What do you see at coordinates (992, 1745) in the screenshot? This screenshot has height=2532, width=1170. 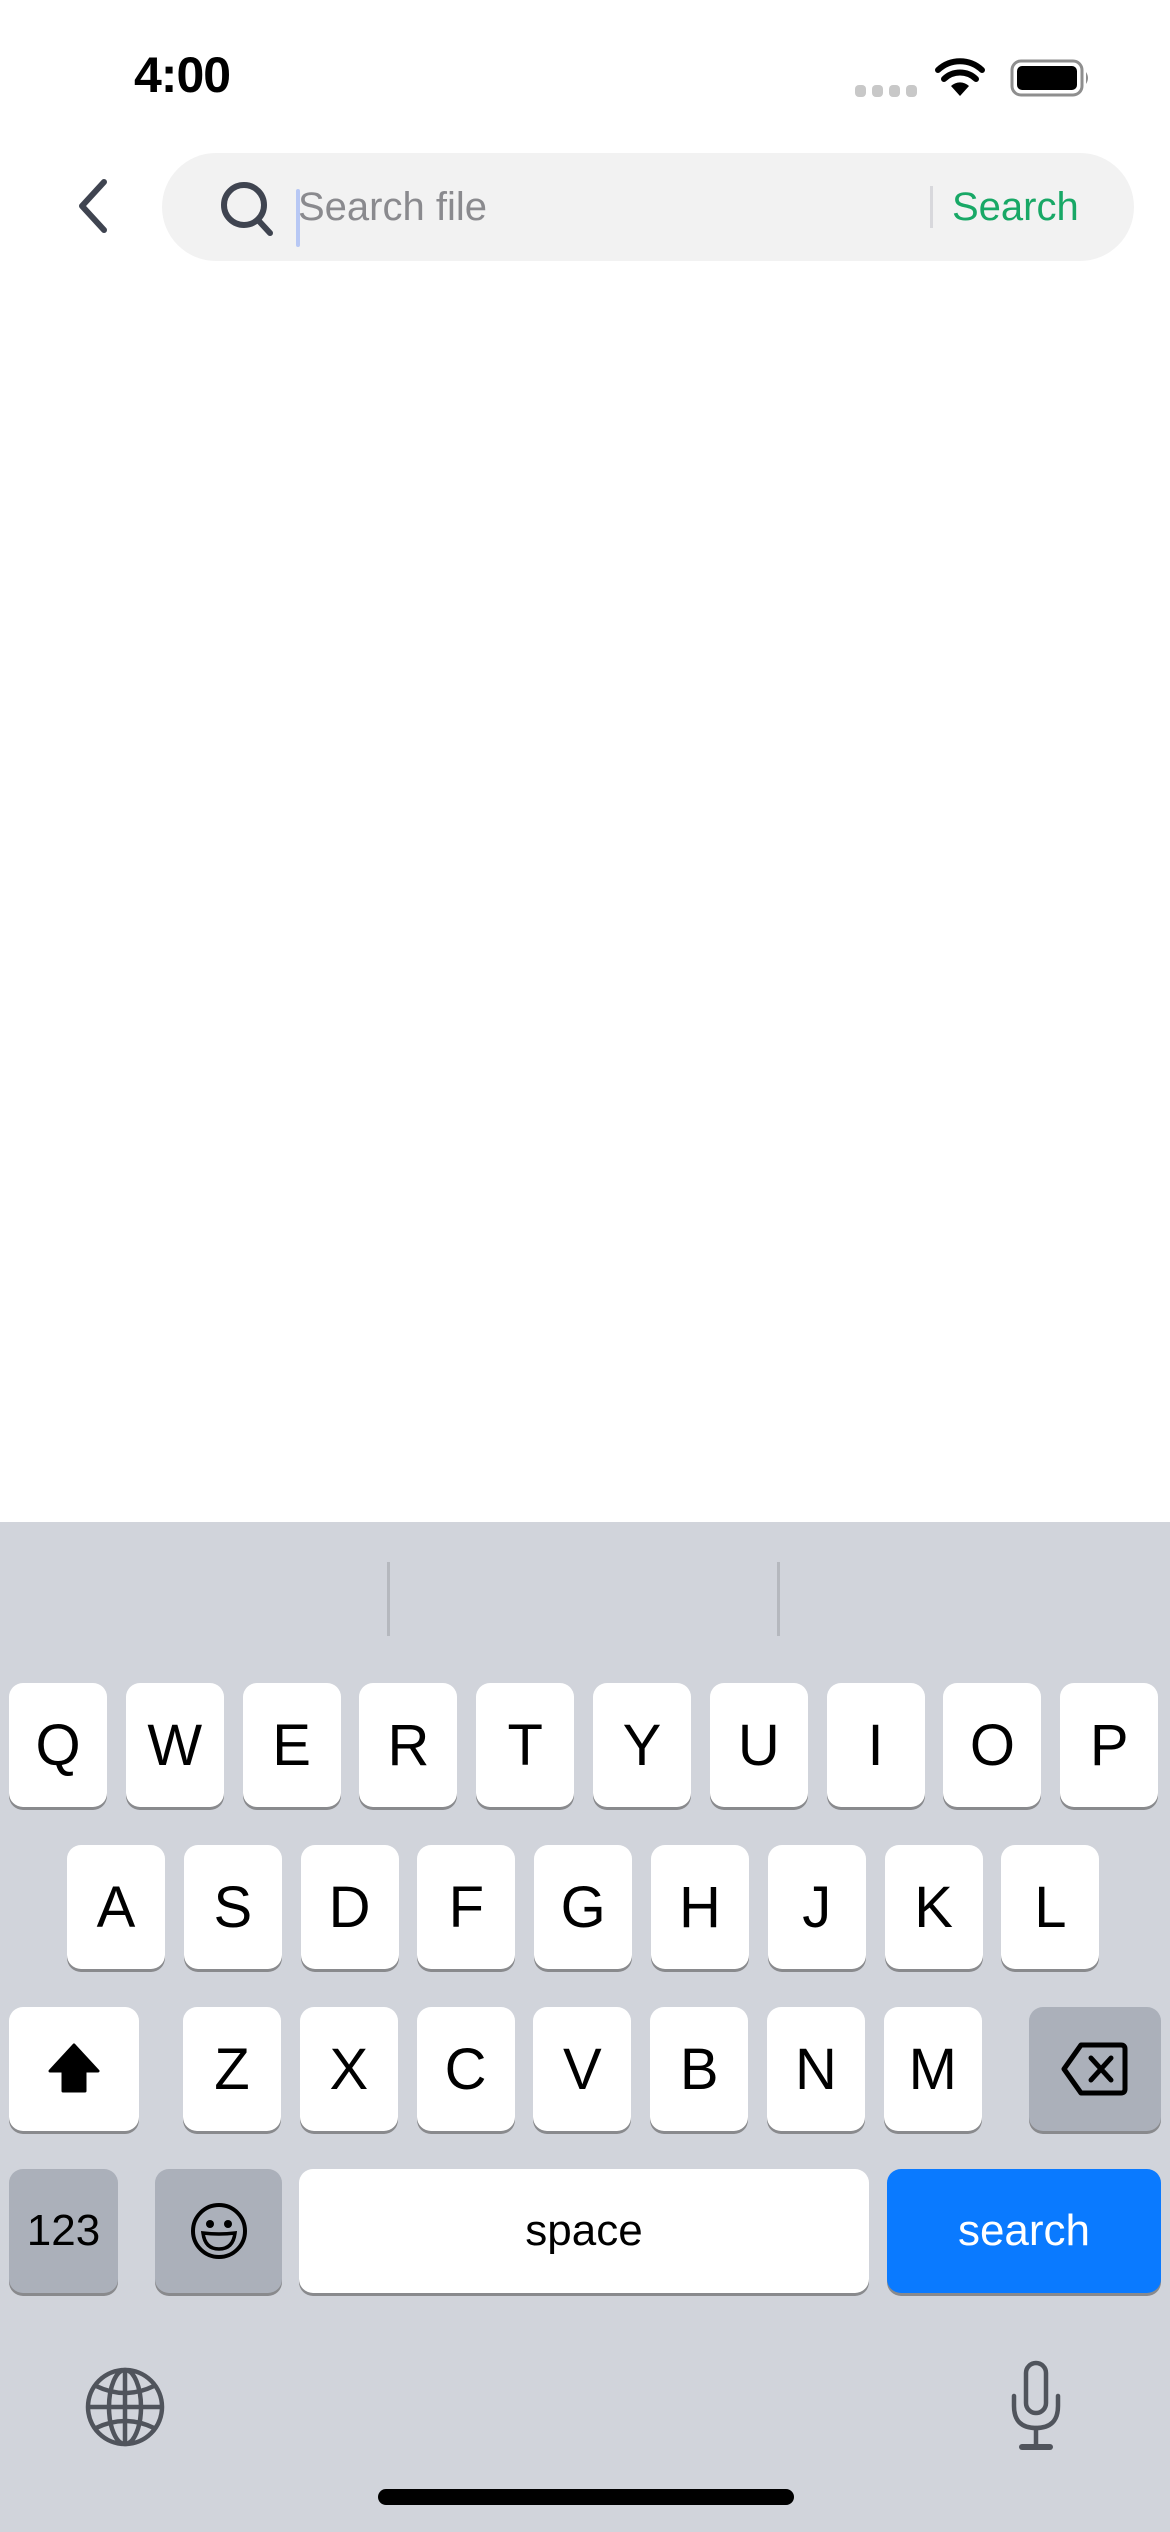 I see `key-o: O` at bounding box center [992, 1745].